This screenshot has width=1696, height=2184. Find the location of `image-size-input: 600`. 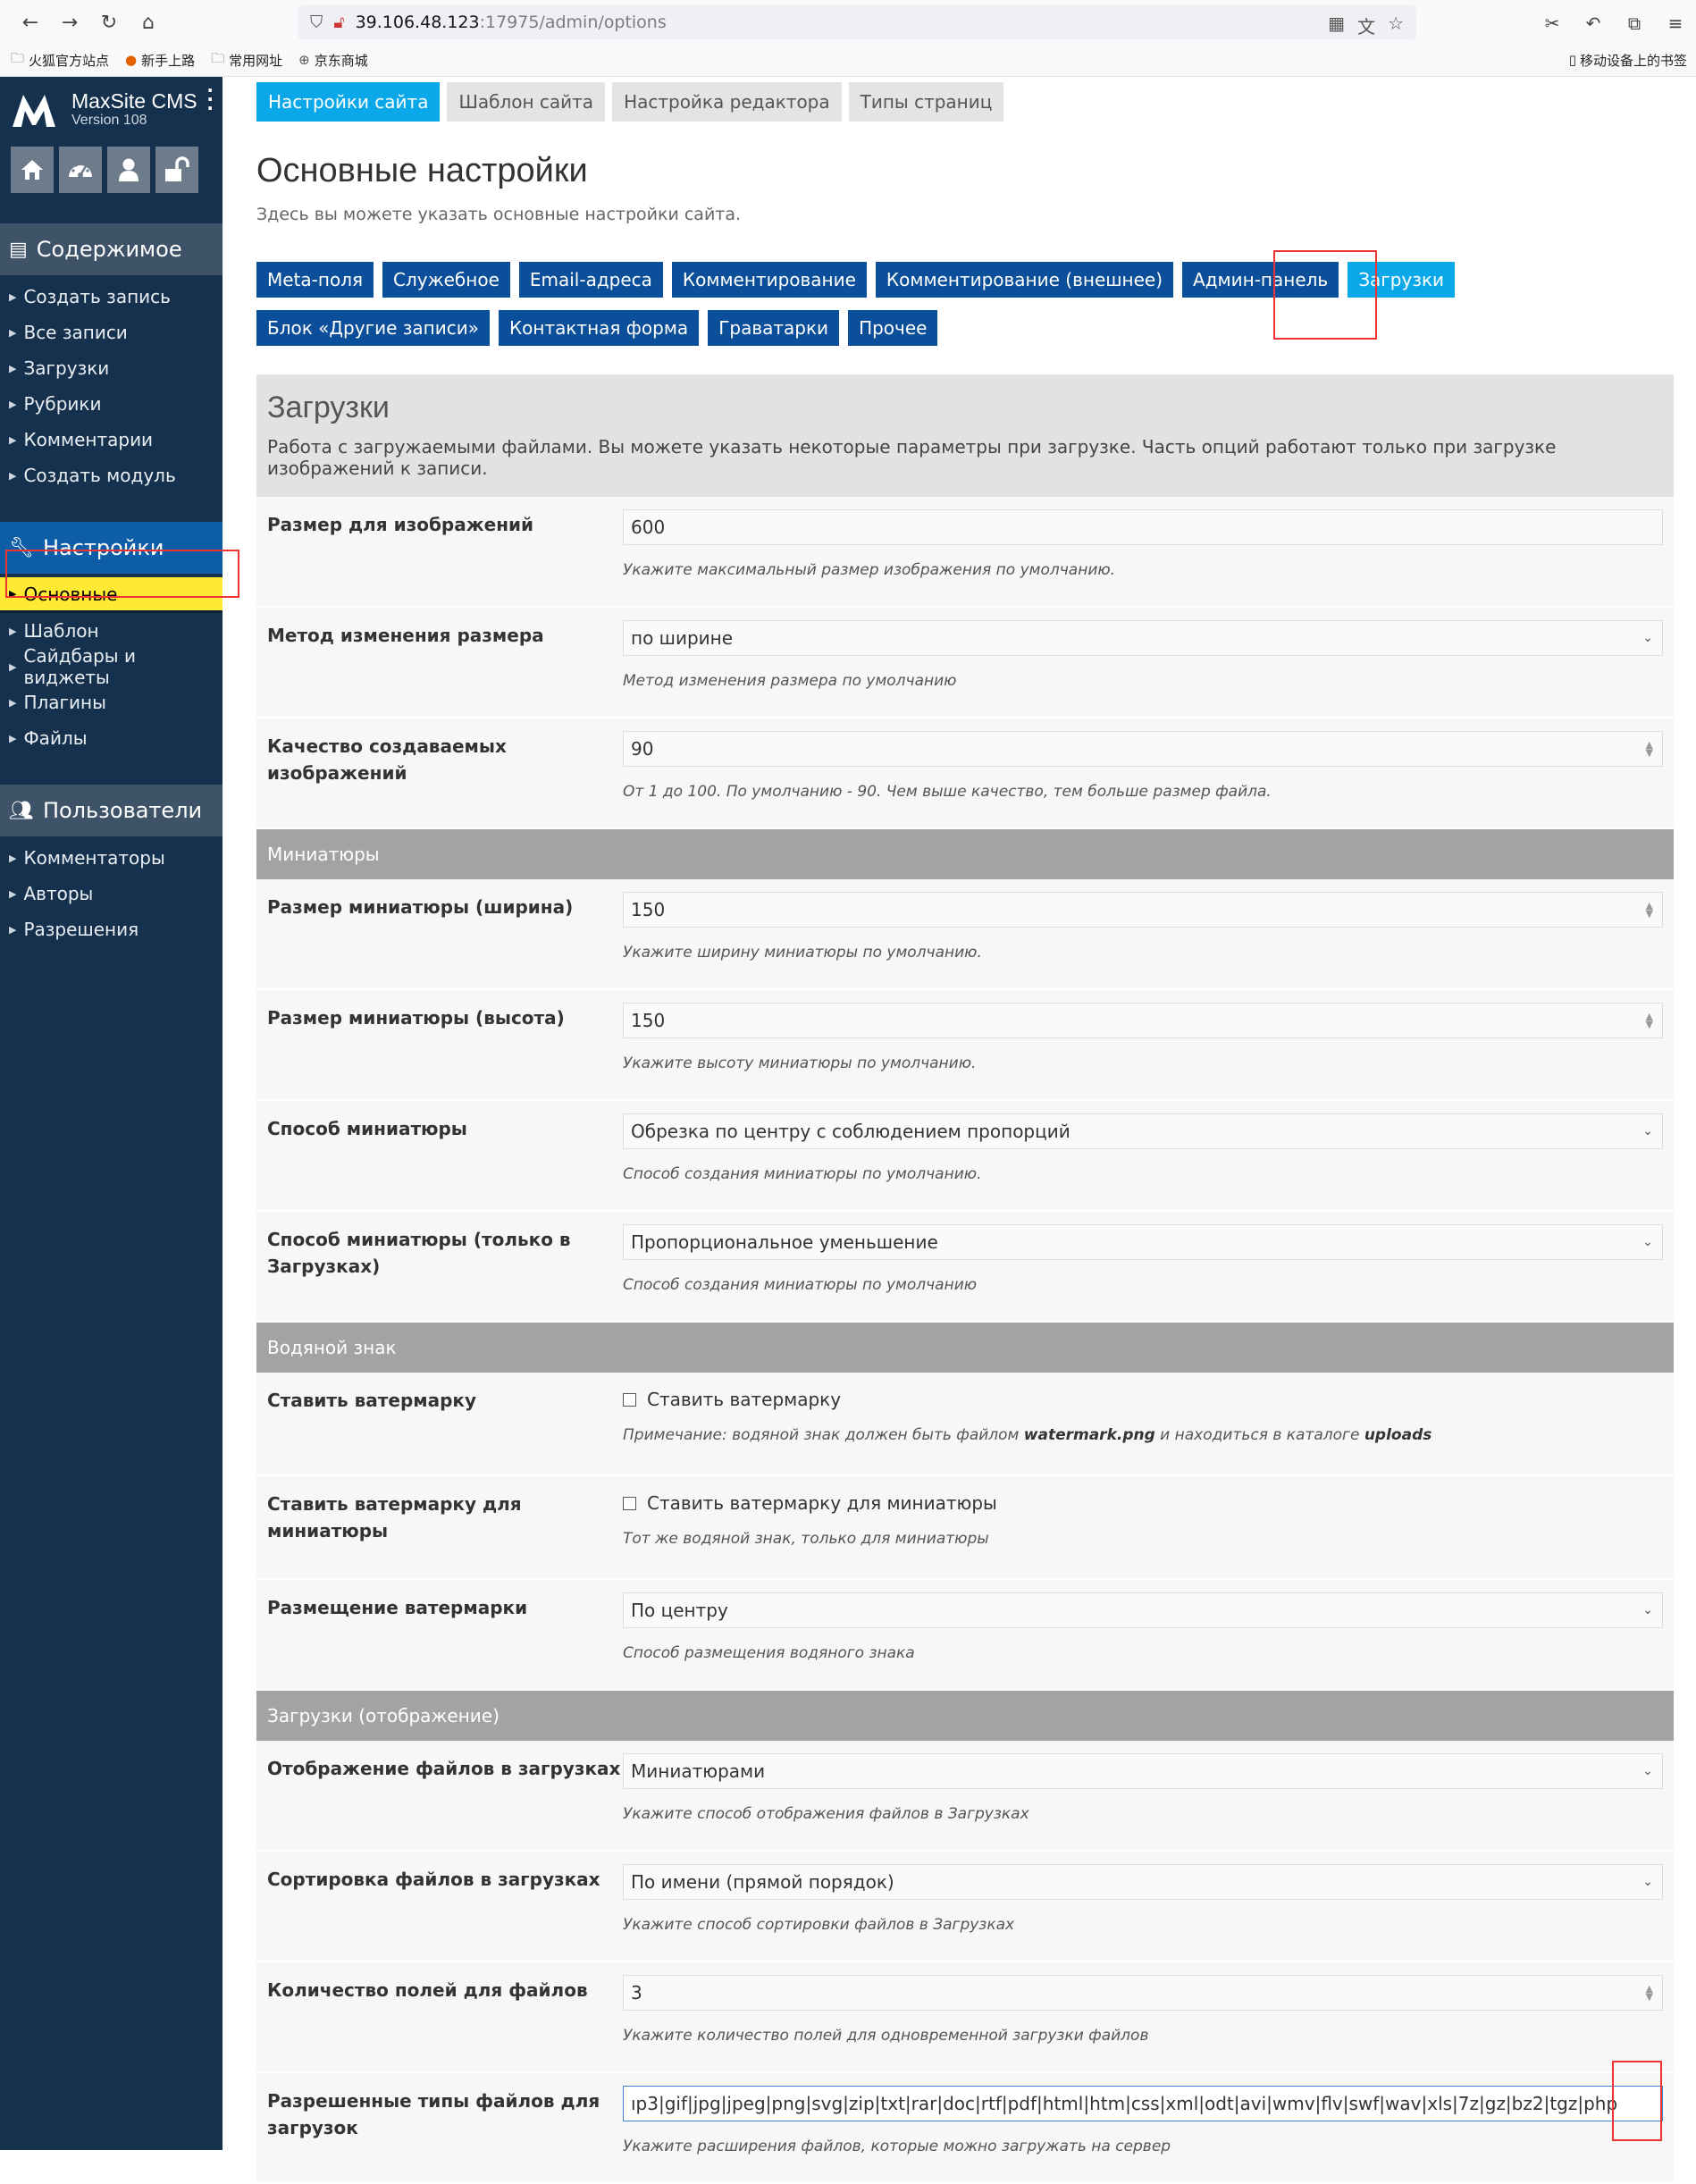

image-size-input: 600 is located at coordinates (1143, 527).